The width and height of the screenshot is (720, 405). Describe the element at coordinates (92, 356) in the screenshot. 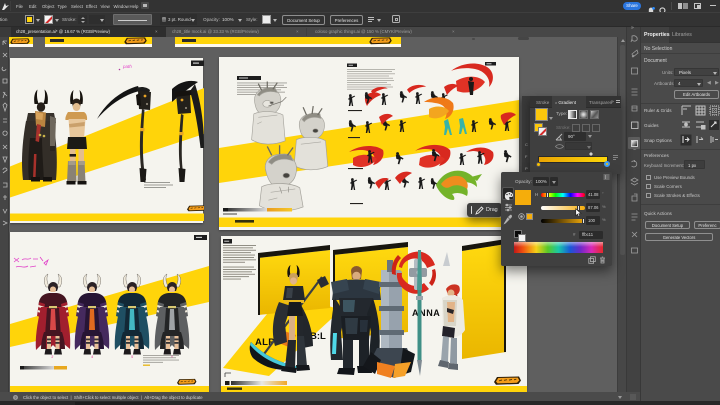

I see `svg-text: 4` at that location.